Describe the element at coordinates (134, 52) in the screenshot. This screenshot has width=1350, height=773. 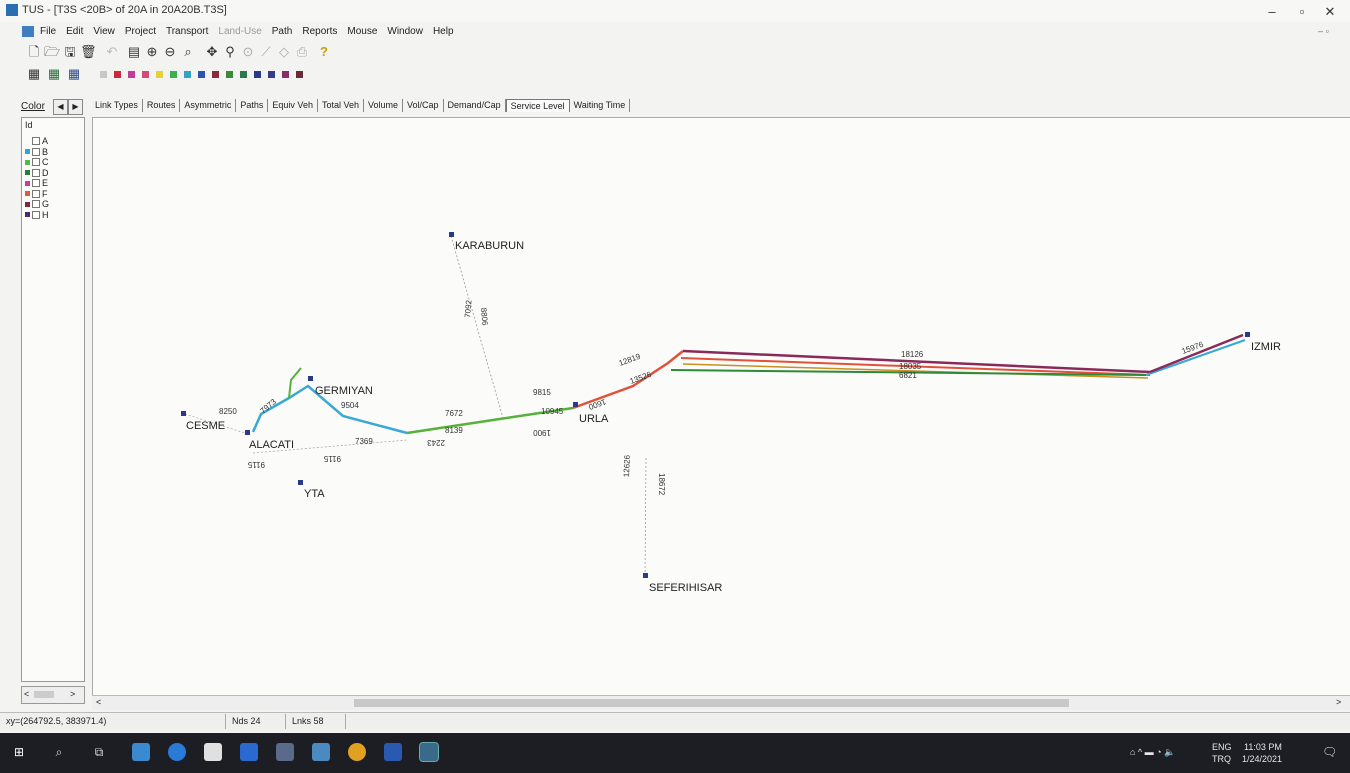
I see `page-icon: ▤` at that location.